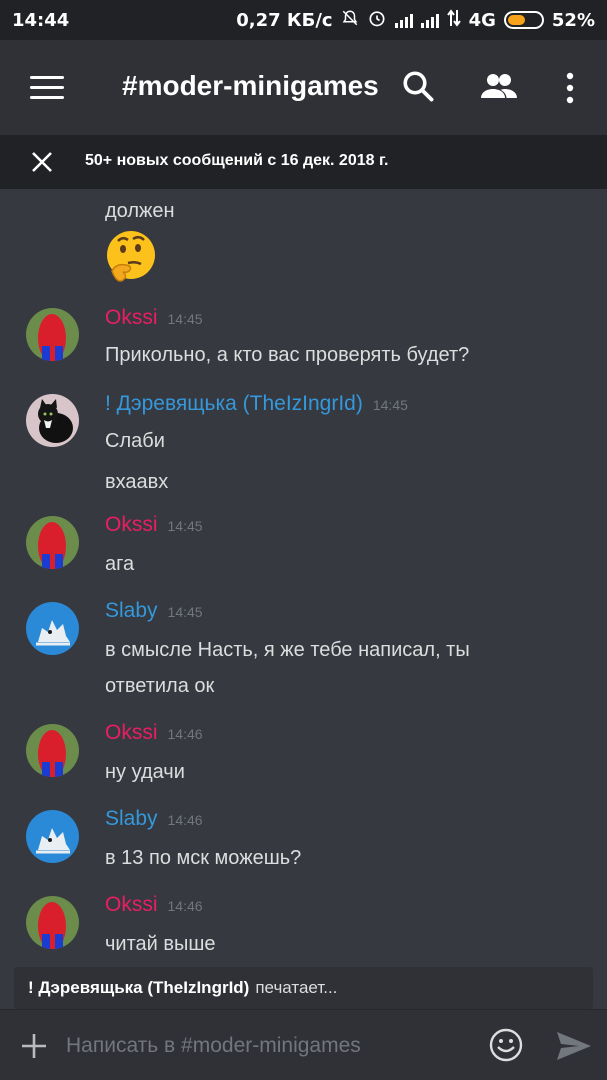 The image size is (607, 1080). I want to click on network-speed: 0,27 КБ/с, so click(284, 20).